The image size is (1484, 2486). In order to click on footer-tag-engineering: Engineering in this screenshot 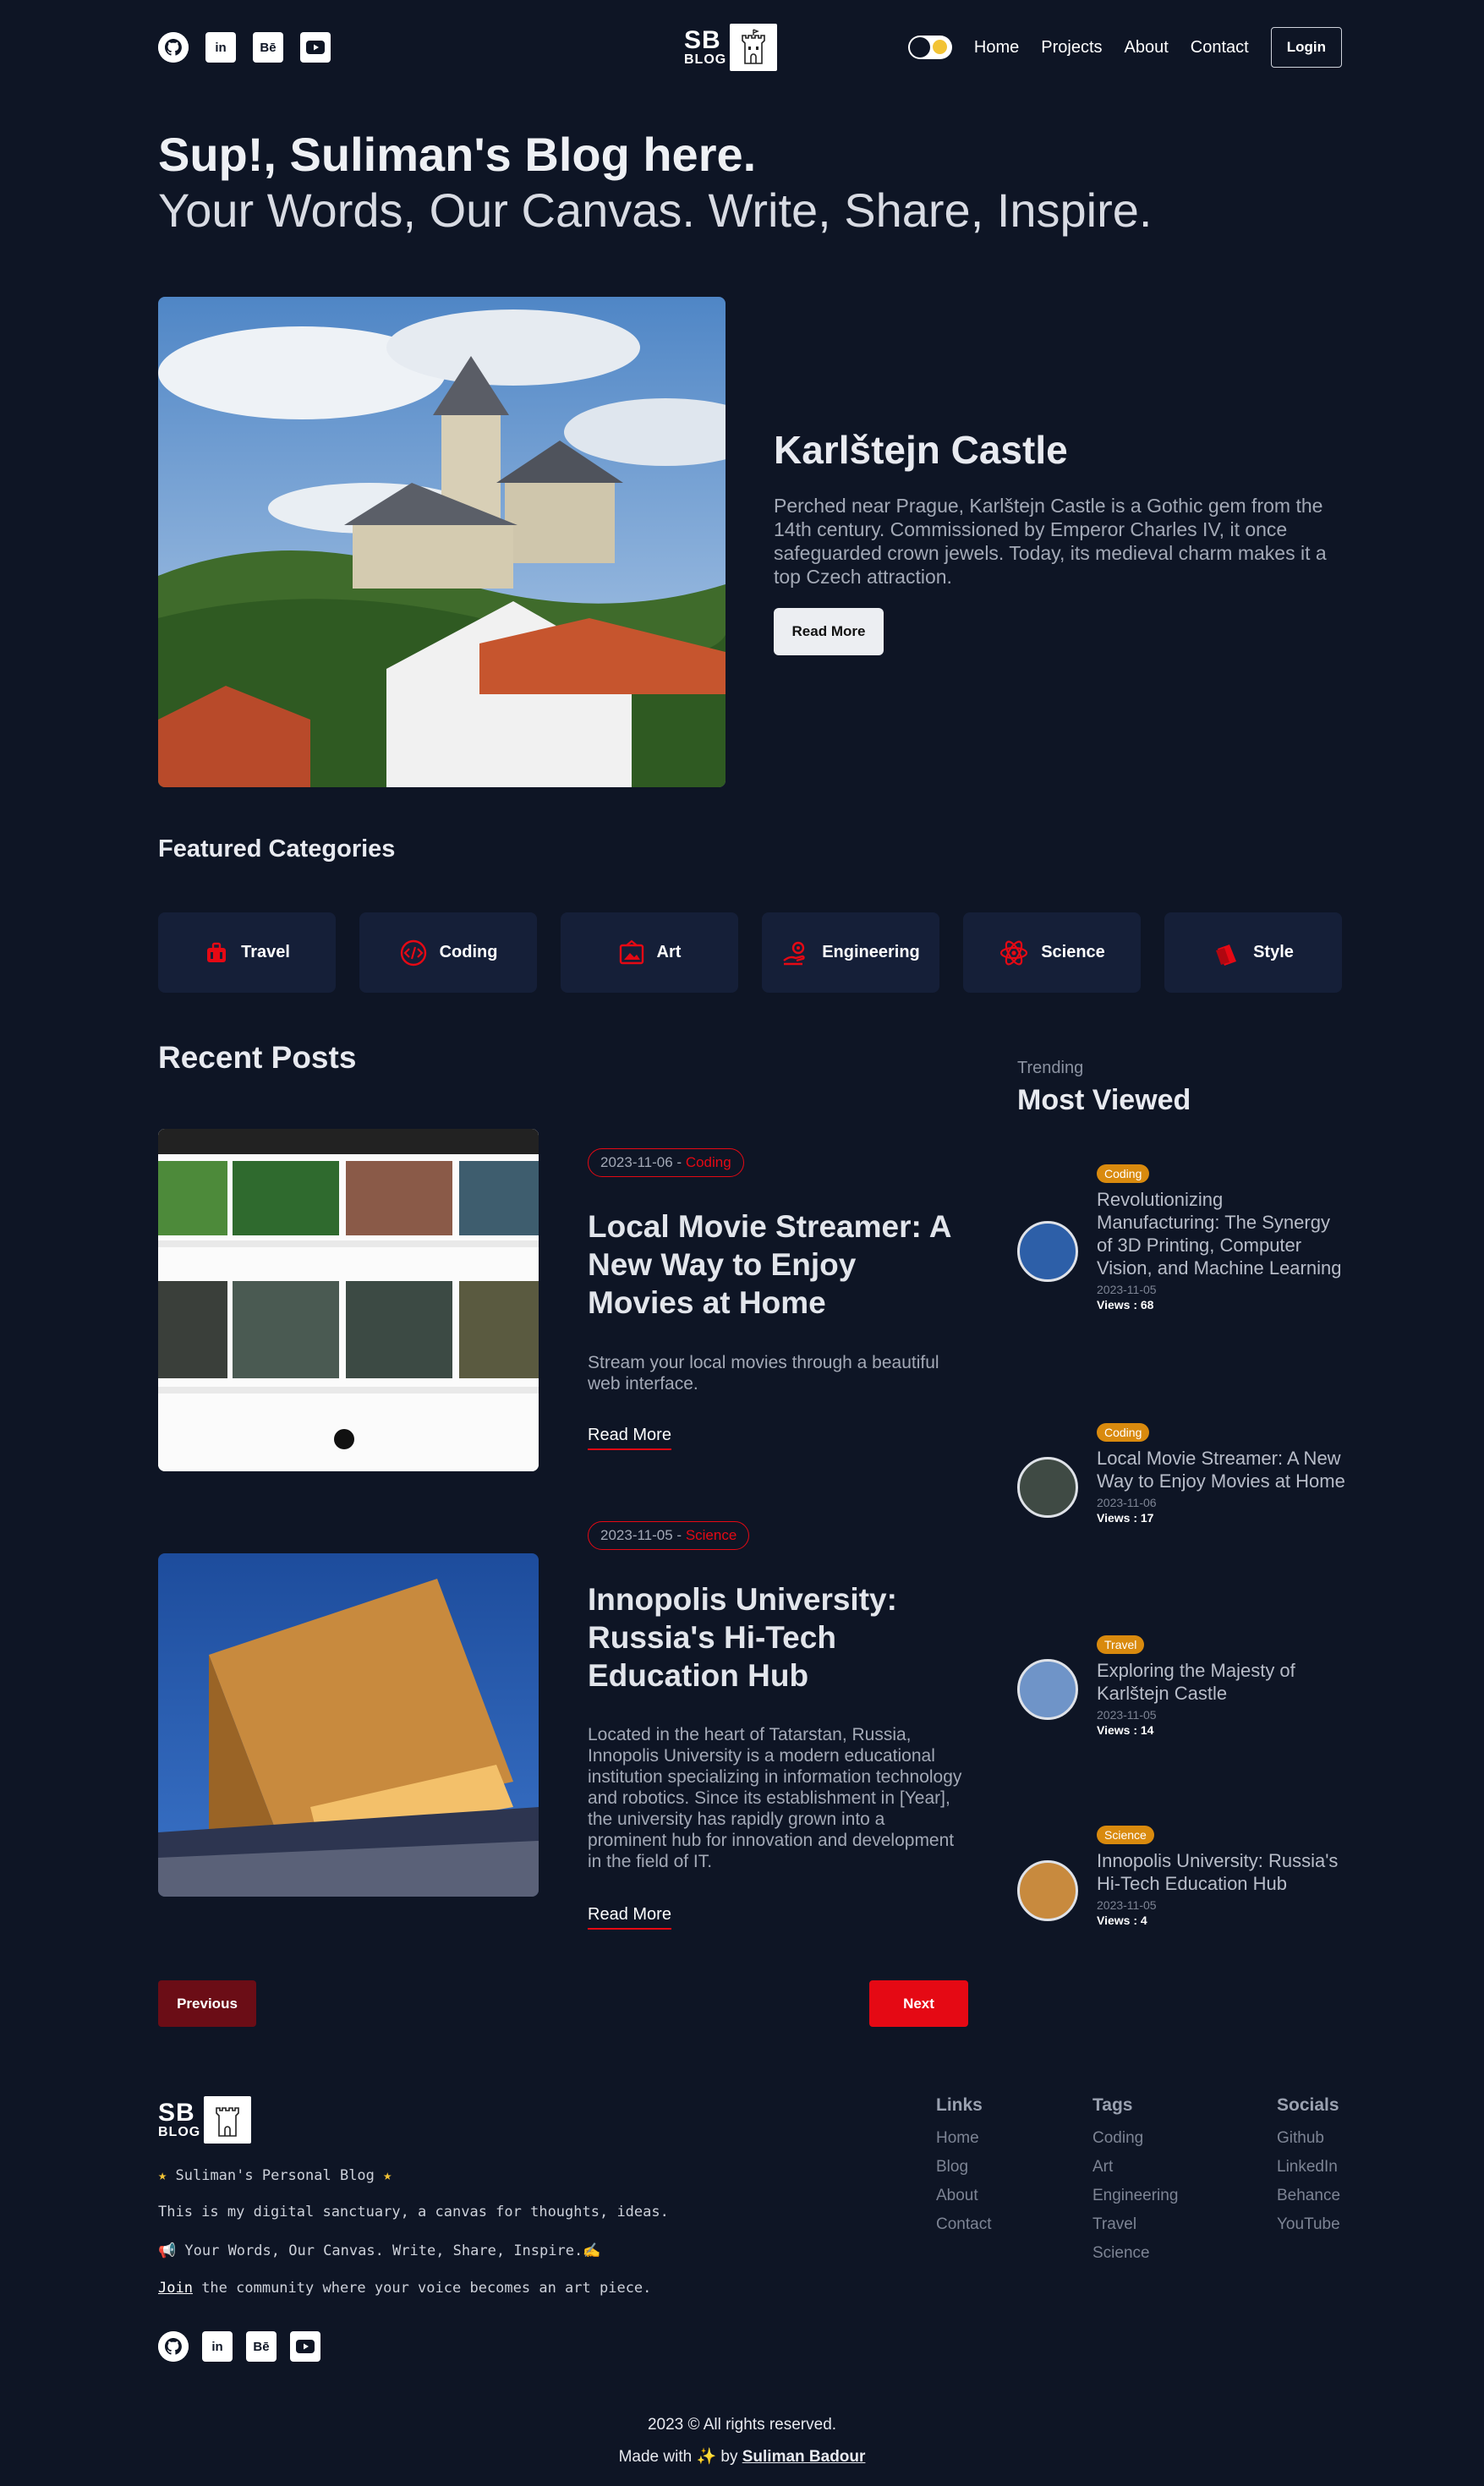, I will do `click(1135, 2196)`.